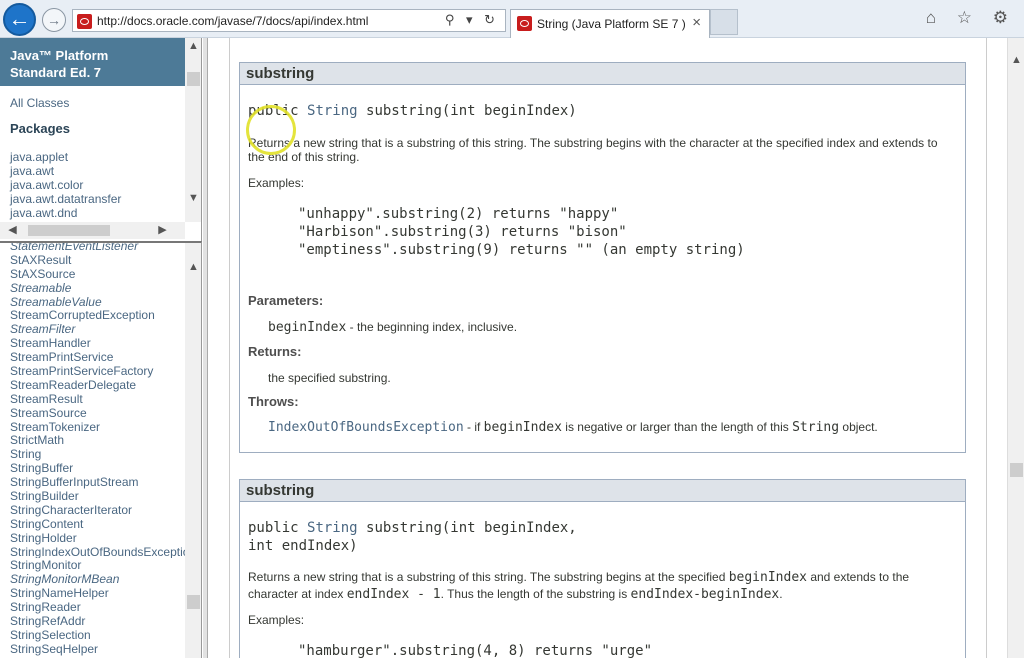  What do you see at coordinates (724, 22) in the screenshot?
I see `new-tab-button` at bounding box center [724, 22].